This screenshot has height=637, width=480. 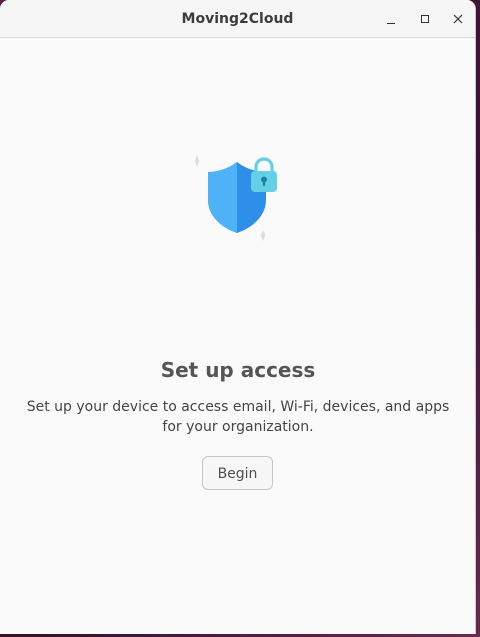 I want to click on maximize-icon, so click(x=425, y=19).